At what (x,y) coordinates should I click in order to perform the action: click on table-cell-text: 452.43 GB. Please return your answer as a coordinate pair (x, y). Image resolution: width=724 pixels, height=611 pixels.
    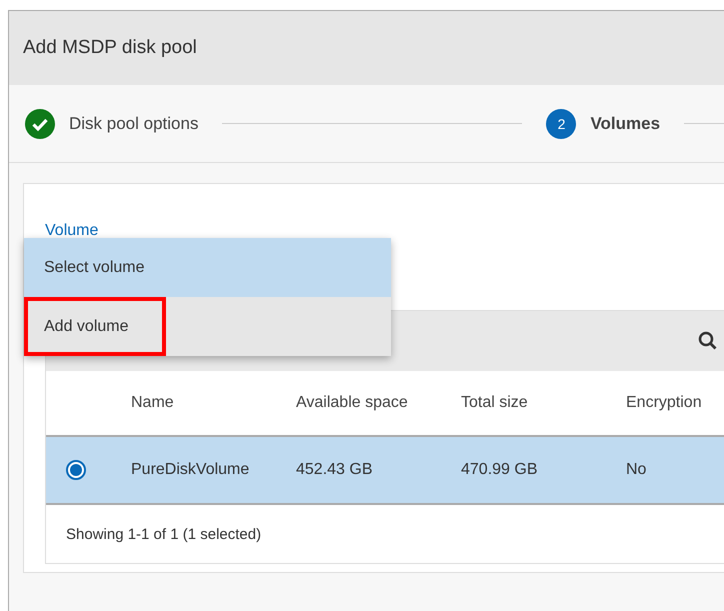
    Looking at the image, I should click on (335, 470).